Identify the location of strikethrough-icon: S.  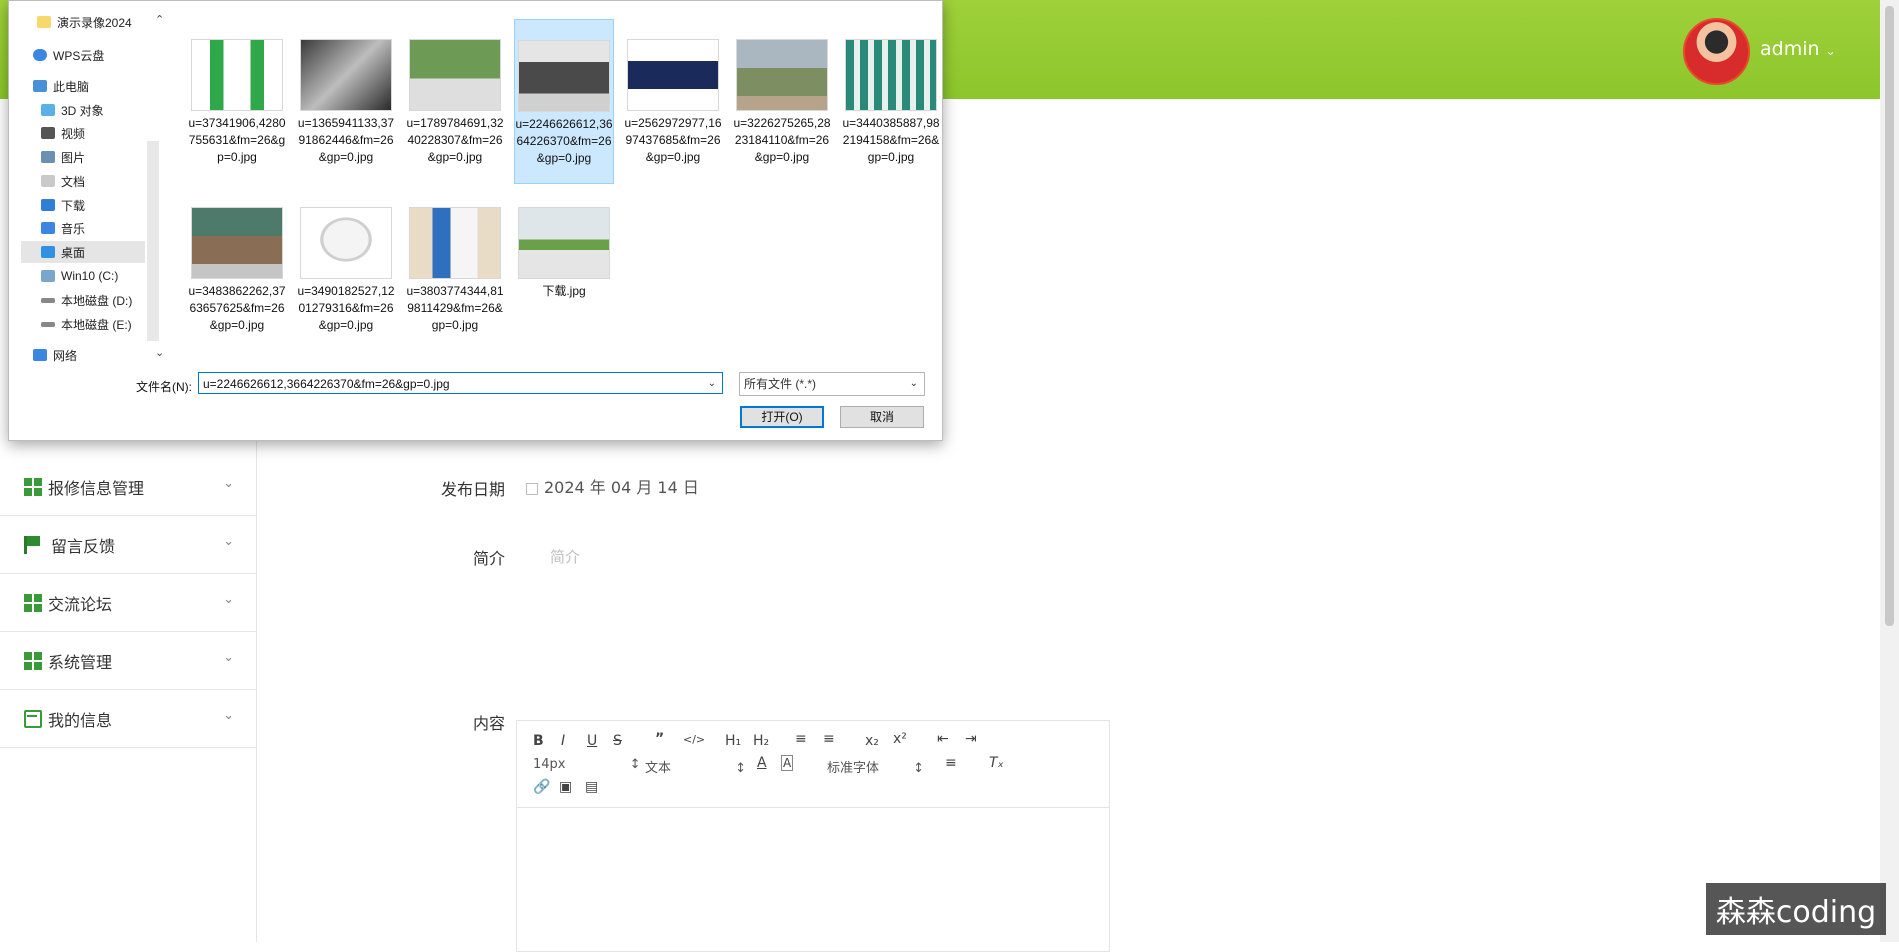
(617, 741).